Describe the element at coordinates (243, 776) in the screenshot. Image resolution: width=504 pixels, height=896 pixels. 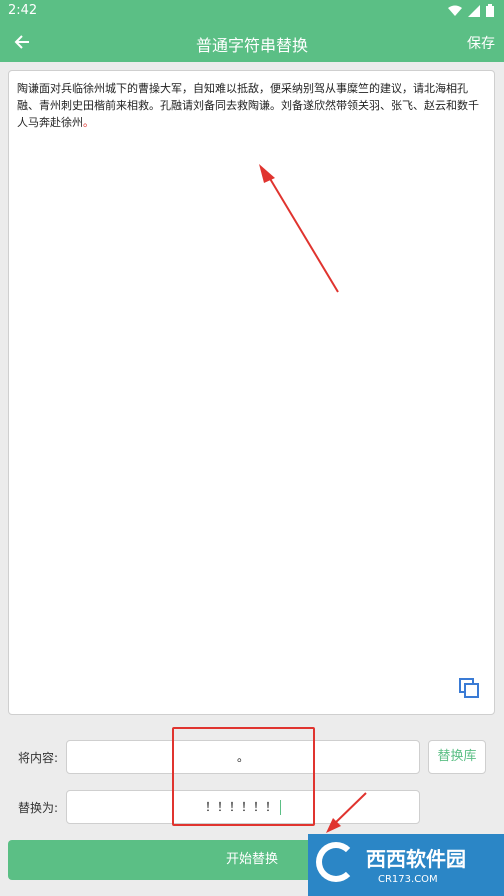
I see `annotation-box` at that location.